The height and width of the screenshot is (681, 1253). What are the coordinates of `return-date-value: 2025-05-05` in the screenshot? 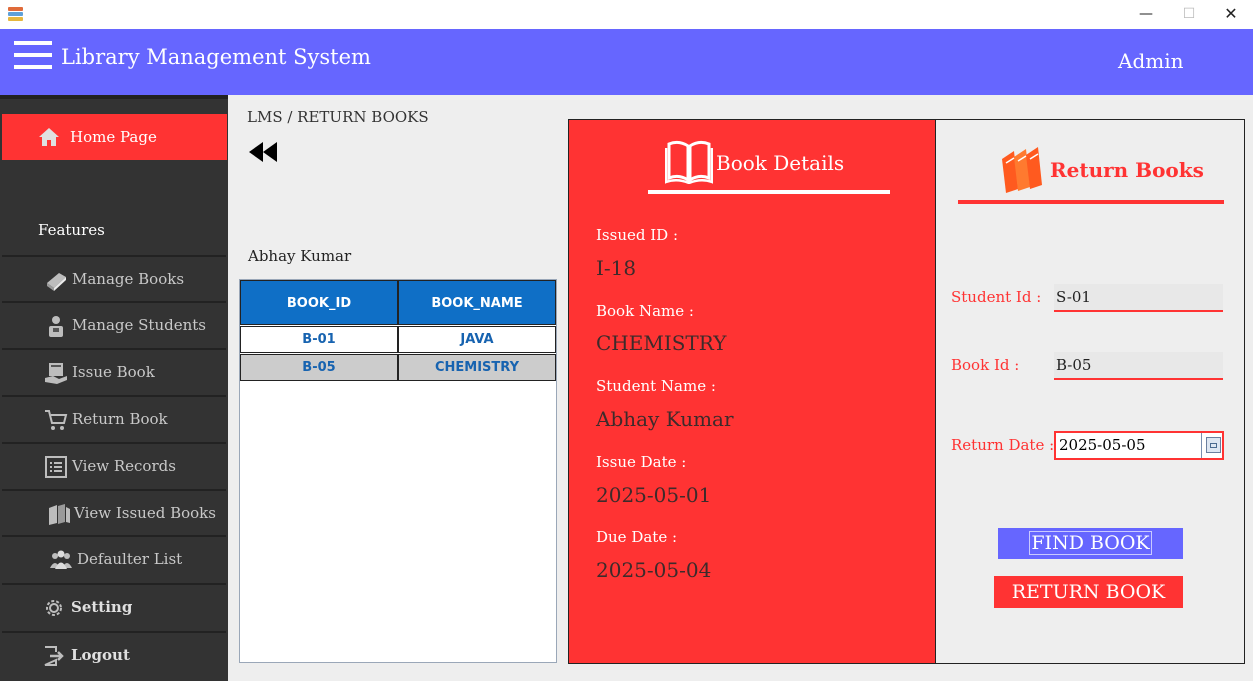 It's located at (1102, 445).